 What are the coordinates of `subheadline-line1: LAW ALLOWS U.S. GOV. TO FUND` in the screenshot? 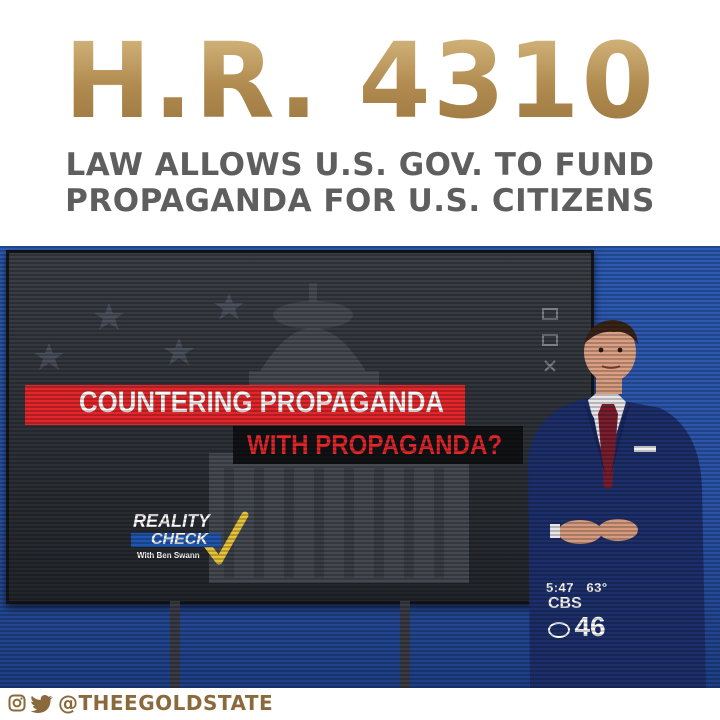 It's located at (360, 165).